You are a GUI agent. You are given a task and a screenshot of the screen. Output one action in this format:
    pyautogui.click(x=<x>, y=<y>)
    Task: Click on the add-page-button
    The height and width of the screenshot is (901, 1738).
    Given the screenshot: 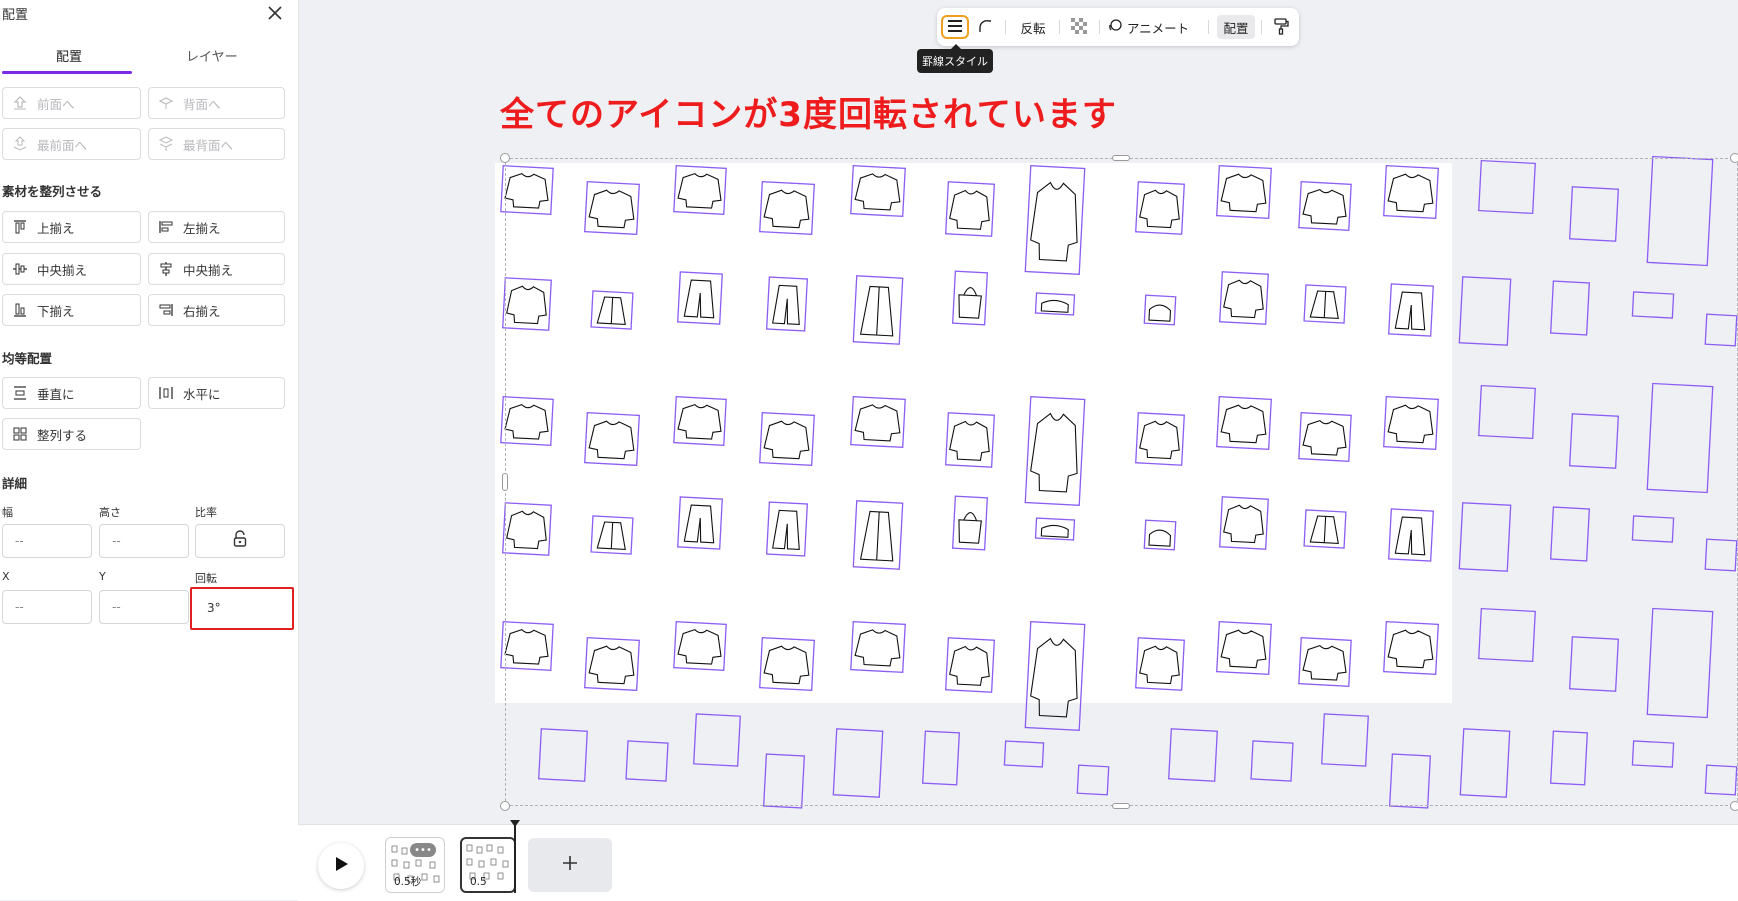 What is the action you would take?
    pyautogui.click(x=570, y=865)
    